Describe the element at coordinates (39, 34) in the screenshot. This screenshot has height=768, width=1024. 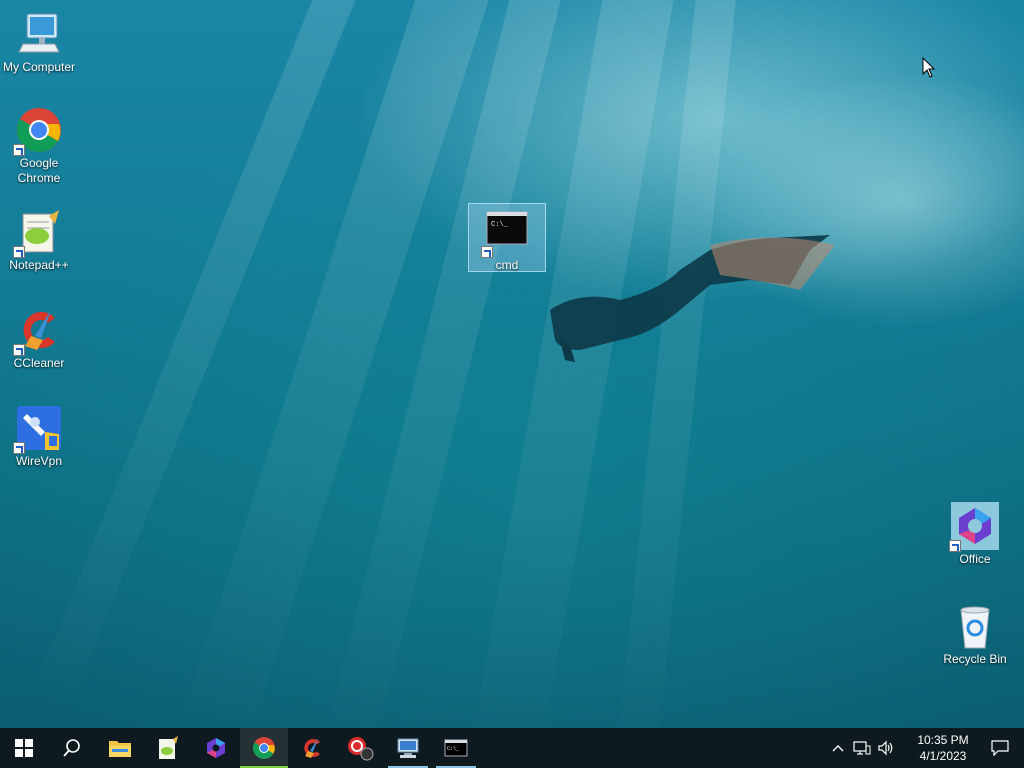
I see `computer-icon` at that location.